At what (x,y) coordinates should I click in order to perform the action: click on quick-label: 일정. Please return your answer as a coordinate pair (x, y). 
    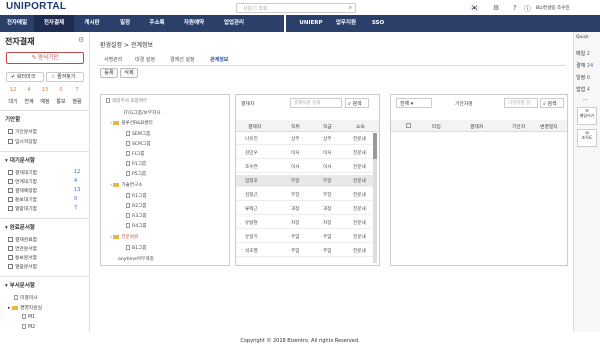
    Looking at the image, I should click on (581, 78).